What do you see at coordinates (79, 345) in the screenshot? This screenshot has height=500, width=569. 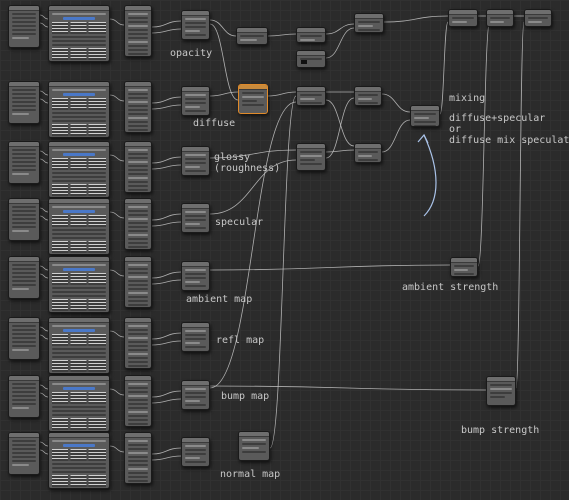 I see `image-texture-node-refl-map` at bounding box center [79, 345].